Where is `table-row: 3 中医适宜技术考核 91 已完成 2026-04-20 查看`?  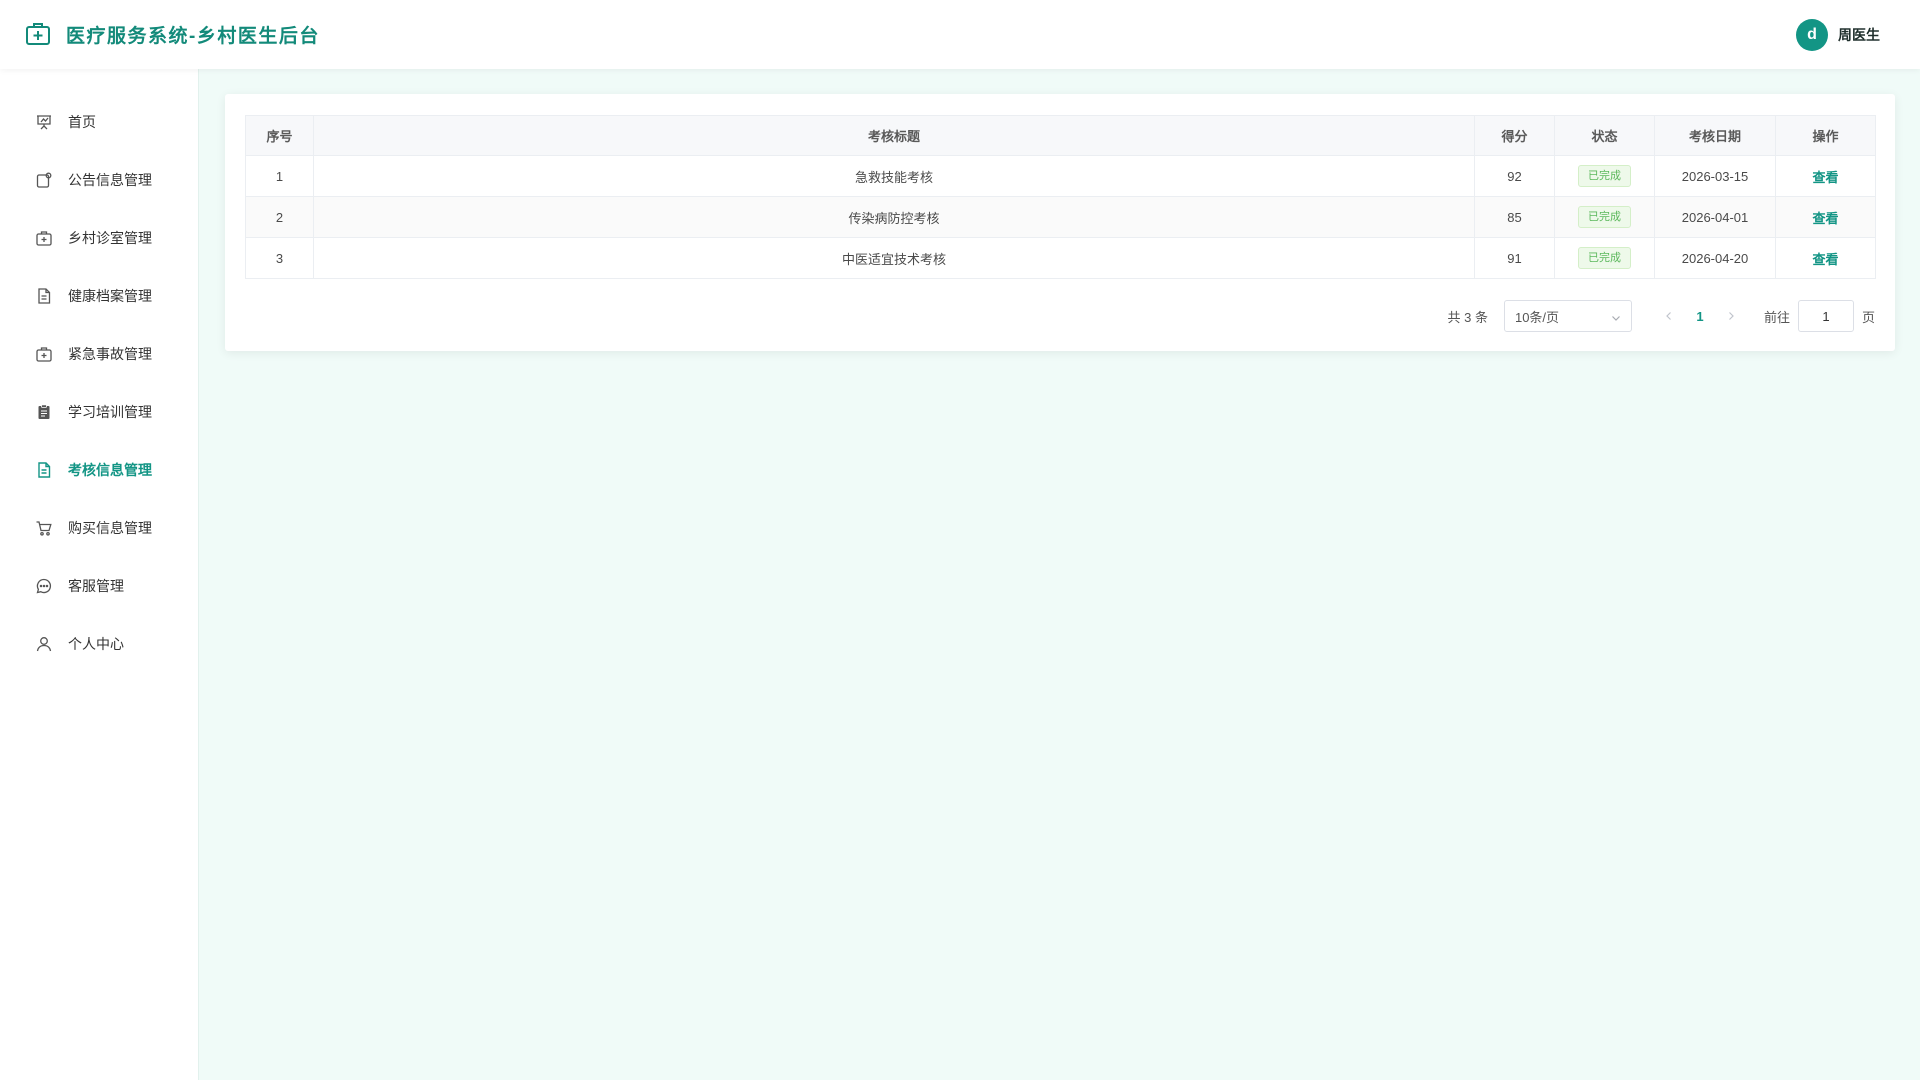
table-row: 3 中医适宜技术考核 91 已完成 2026-04-20 查看 is located at coordinates (1060, 258).